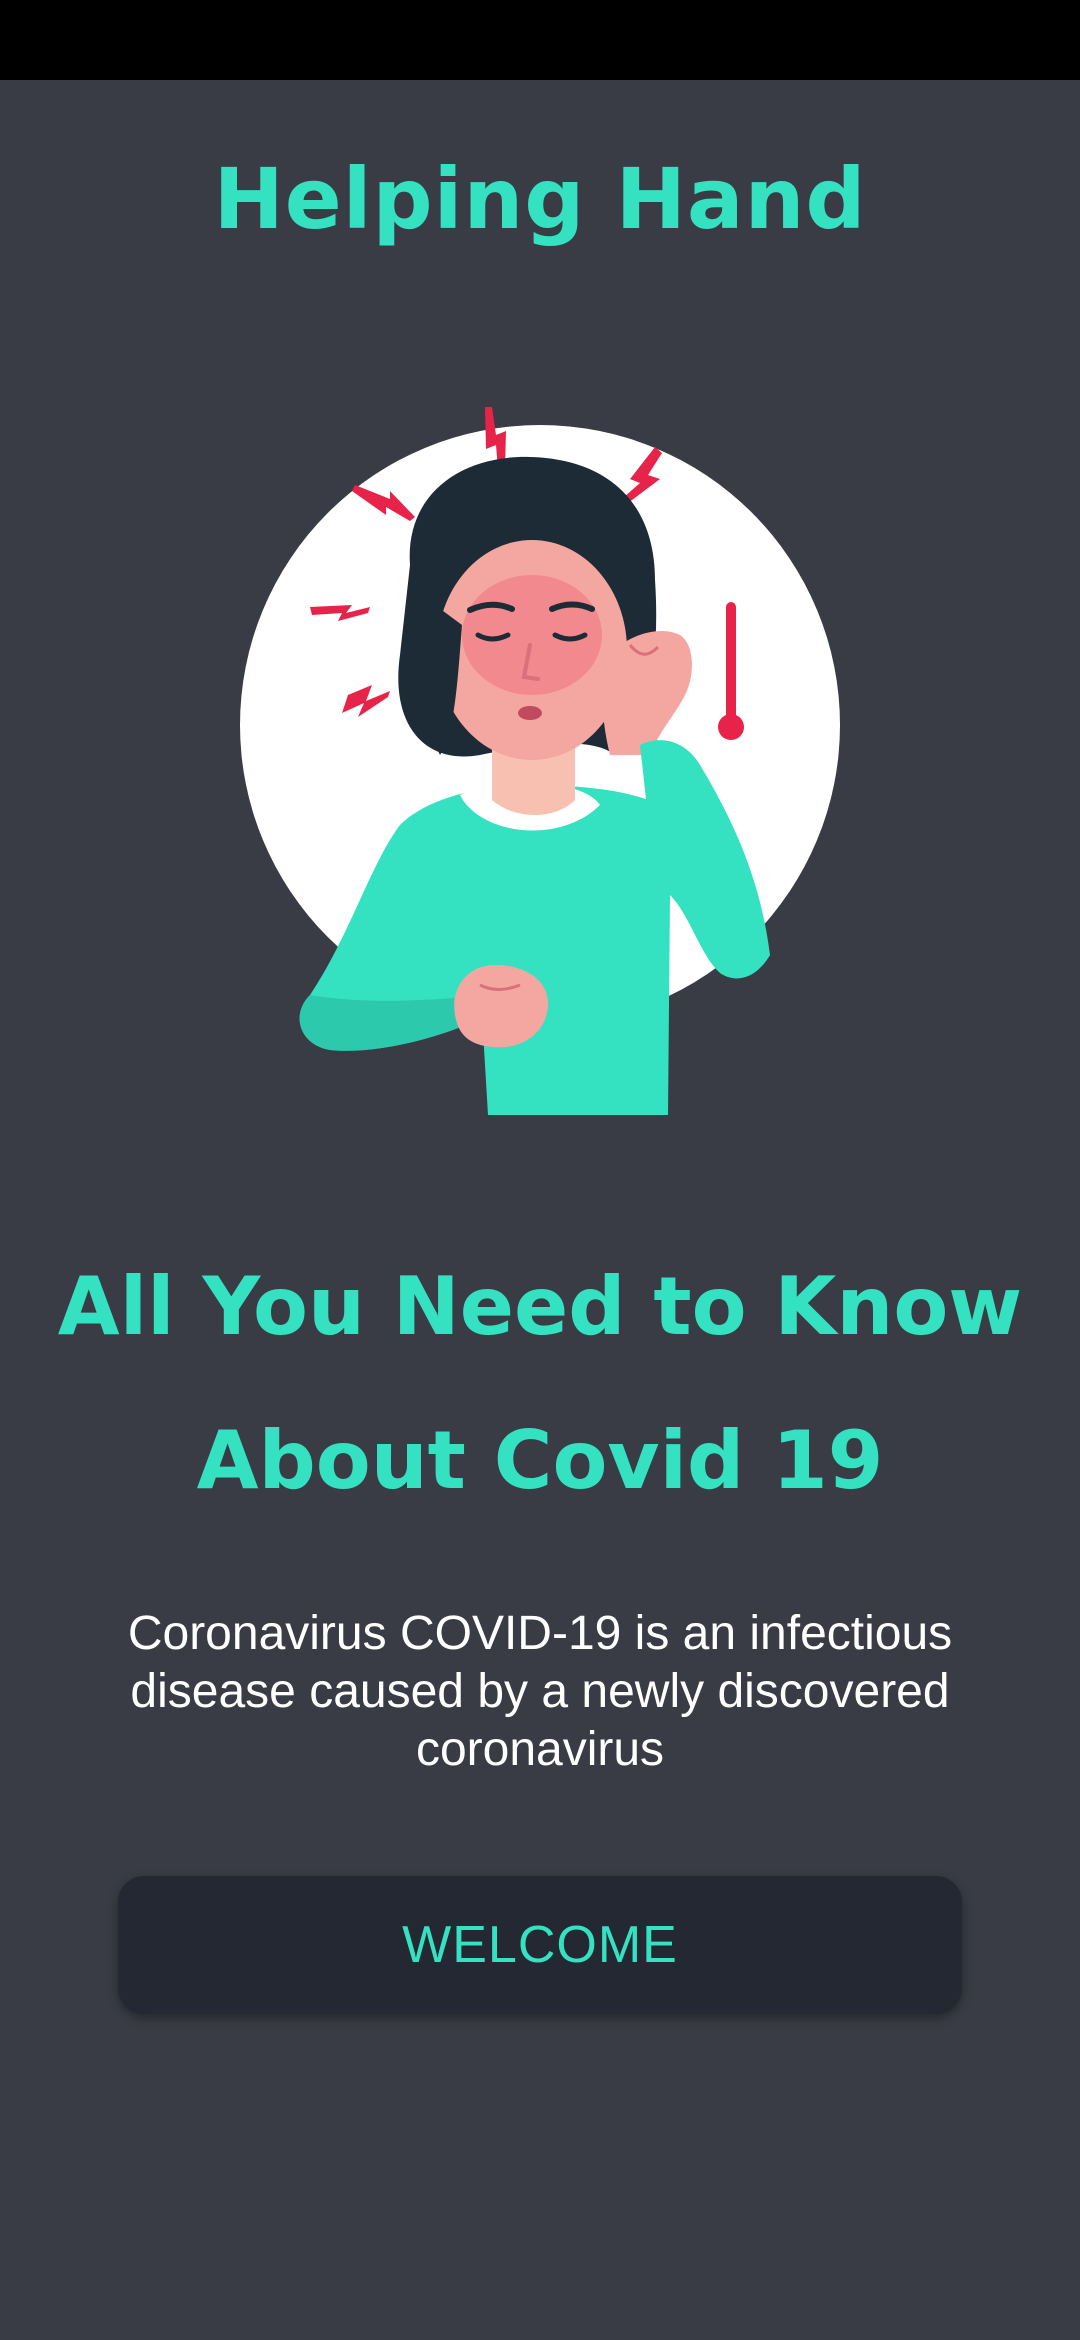  I want to click on status-bar, so click(540, 40).